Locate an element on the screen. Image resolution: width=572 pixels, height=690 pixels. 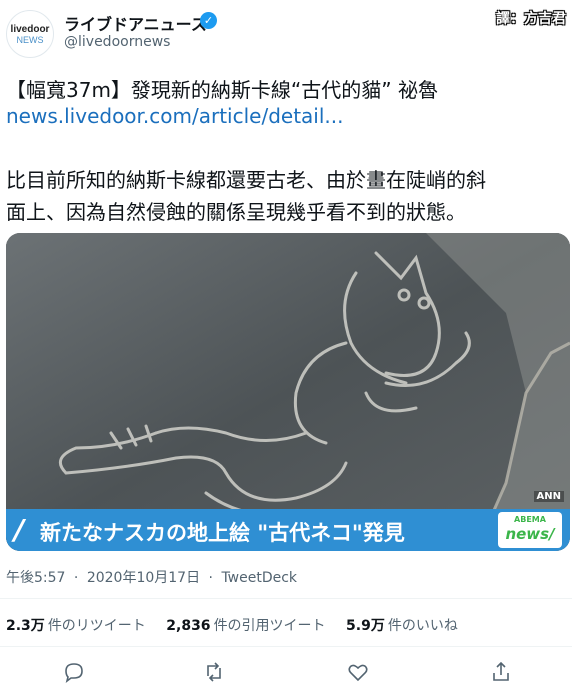
verified-badge-icon: ✓ is located at coordinates (208, 20).